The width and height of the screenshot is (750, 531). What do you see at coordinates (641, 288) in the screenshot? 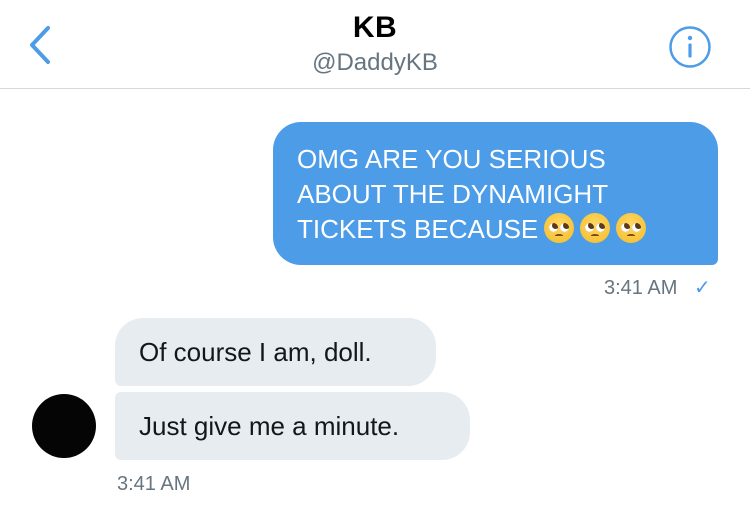
I see `outgoing-timestamp: 3:41 AM` at bounding box center [641, 288].